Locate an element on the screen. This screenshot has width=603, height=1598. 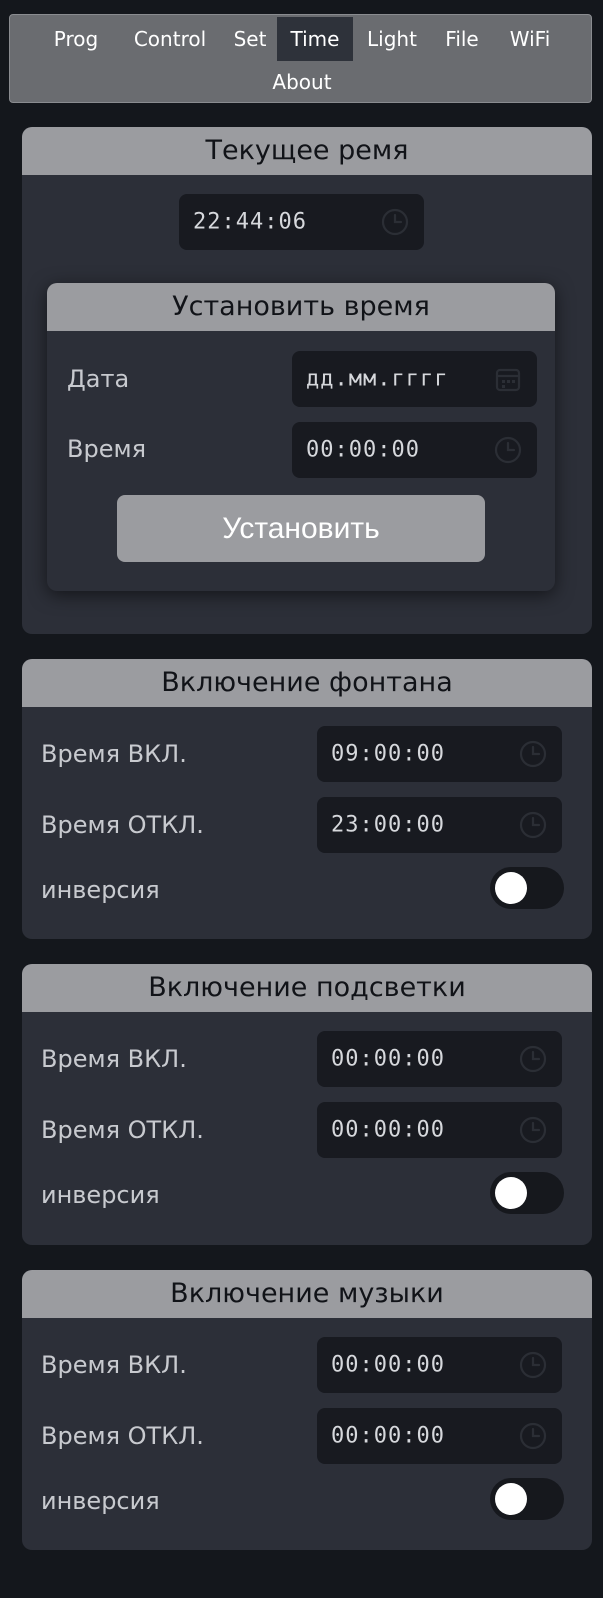
music-on-input: 00:00:00 is located at coordinates (439, 1365).